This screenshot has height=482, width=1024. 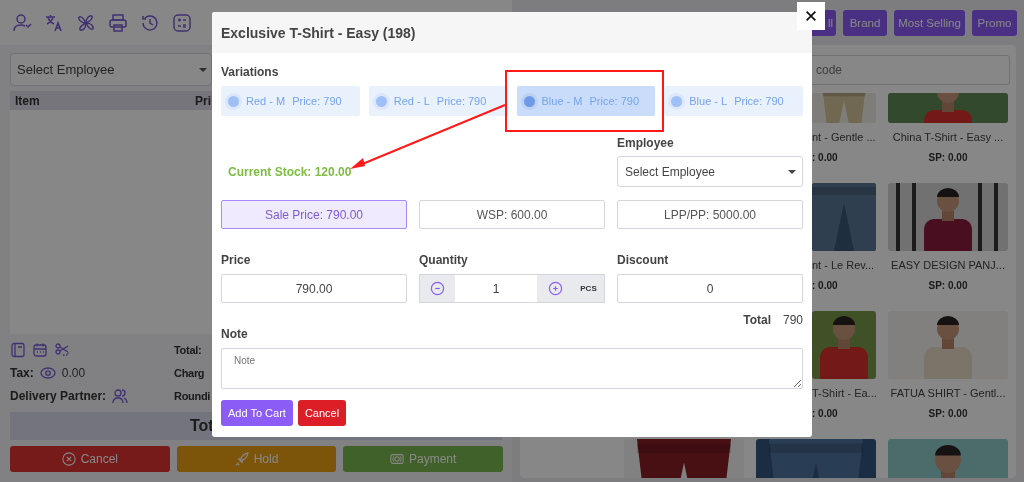 What do you see at coordinates (22, 372) in the screenshot?
I see `tax-label: Tax:` at bounding box center [22, 372].